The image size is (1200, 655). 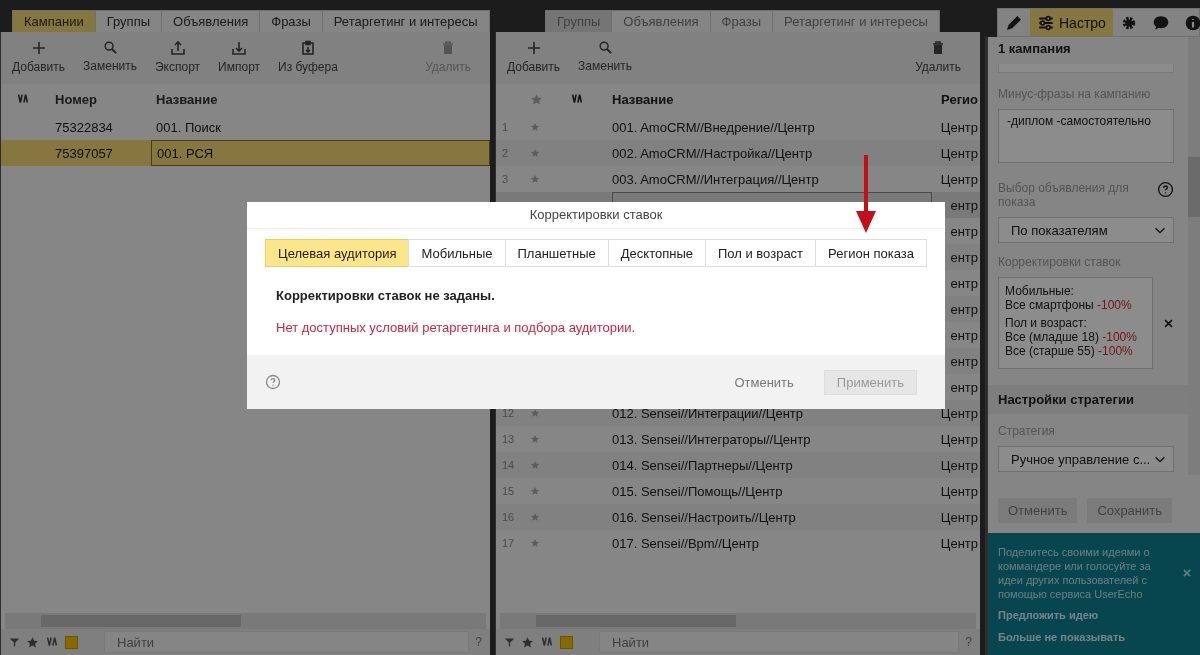 I want to click on table-row: 15 015. Sensei//Помощь//Центр Центр, so click(x=738, y=491).